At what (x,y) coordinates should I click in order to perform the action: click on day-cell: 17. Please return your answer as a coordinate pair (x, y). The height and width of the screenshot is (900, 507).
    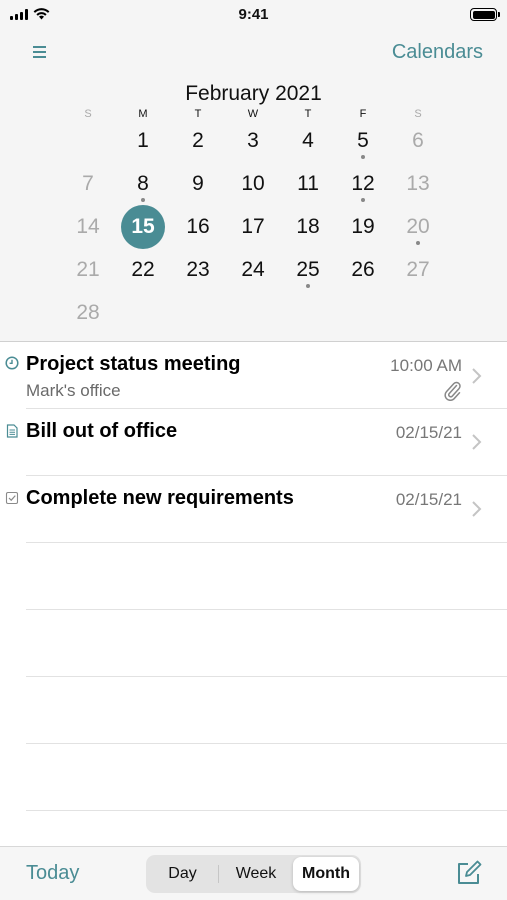
    Looking at the image, I should click on (253, 227).